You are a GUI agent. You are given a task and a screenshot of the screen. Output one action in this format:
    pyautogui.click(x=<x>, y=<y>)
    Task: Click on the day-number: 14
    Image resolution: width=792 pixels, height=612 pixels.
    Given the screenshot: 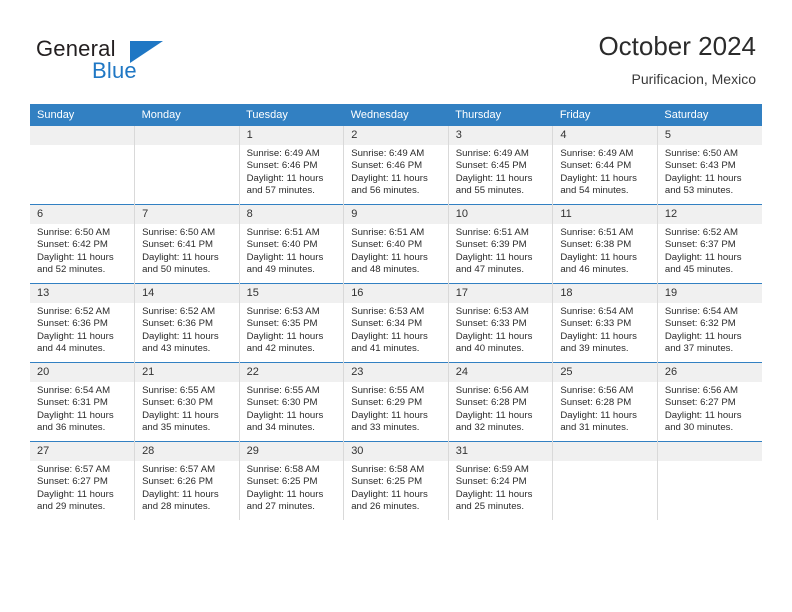 What is the action you would take?
    pyautogui.click(x=187, y=293)
    